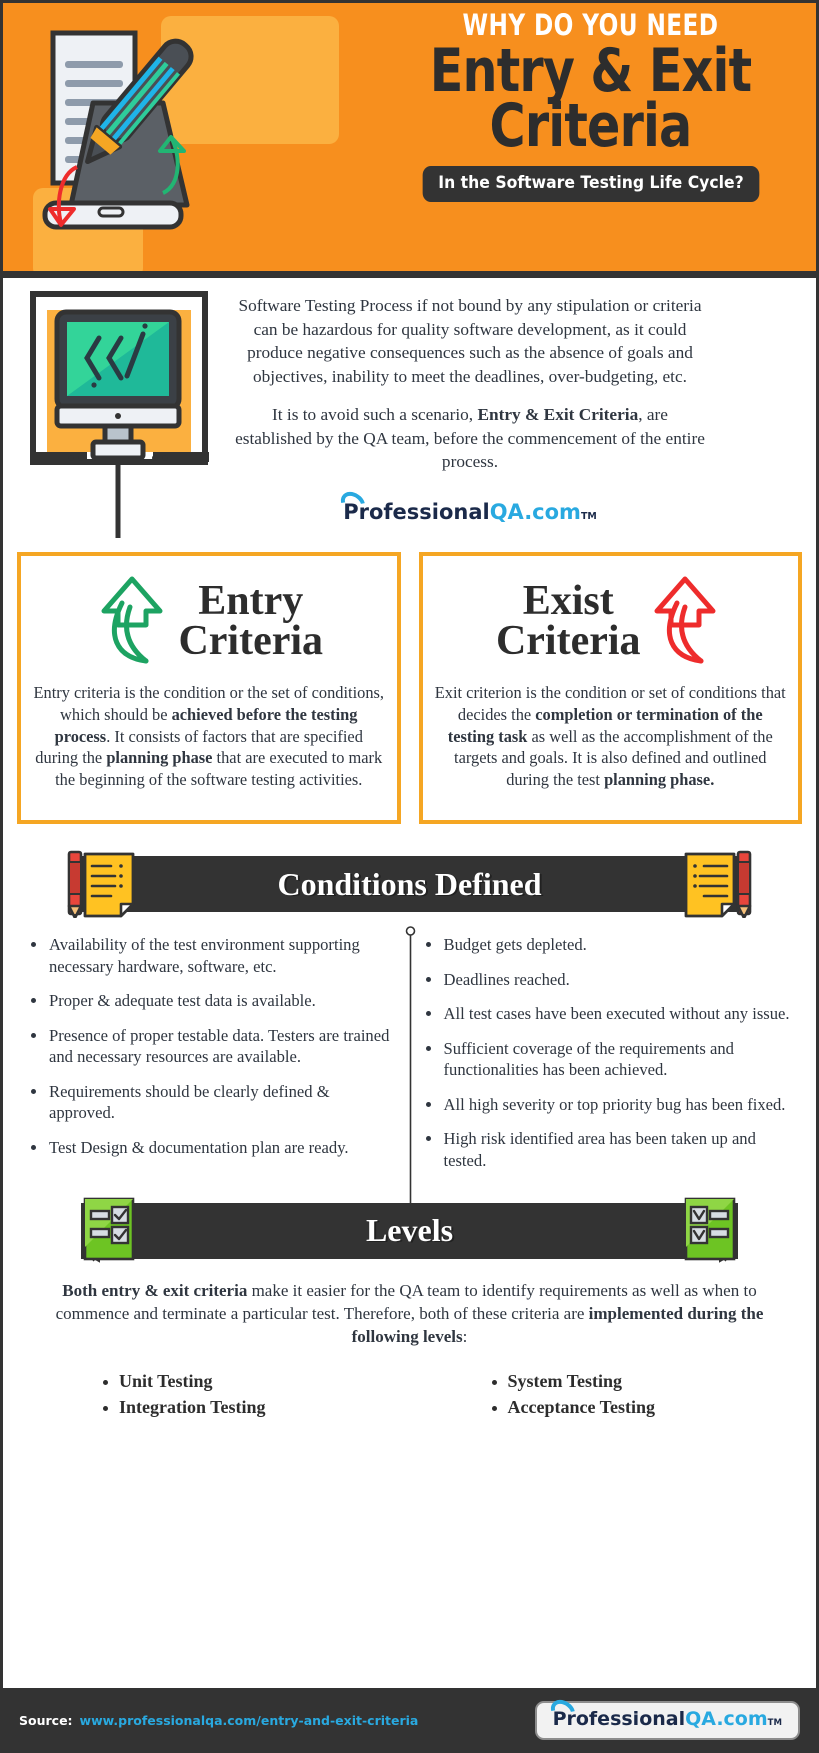 The image size is (819, 1753). I want to click on levels-banner: Levels, so click(409, 1230).